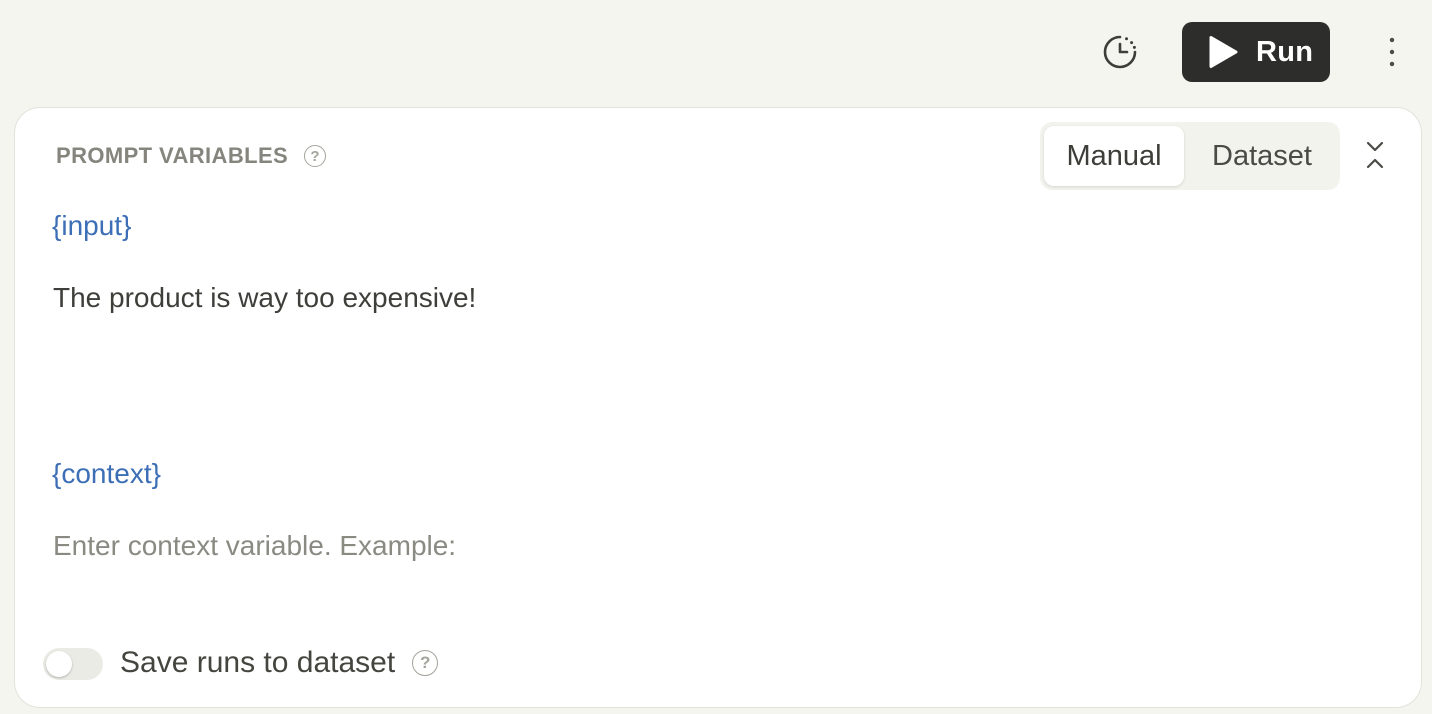 This screenshot has height=714, width=1432. Describe the element at coordinates (73, 664) in the screenshot. I see `save-runs-toggle` at that location.